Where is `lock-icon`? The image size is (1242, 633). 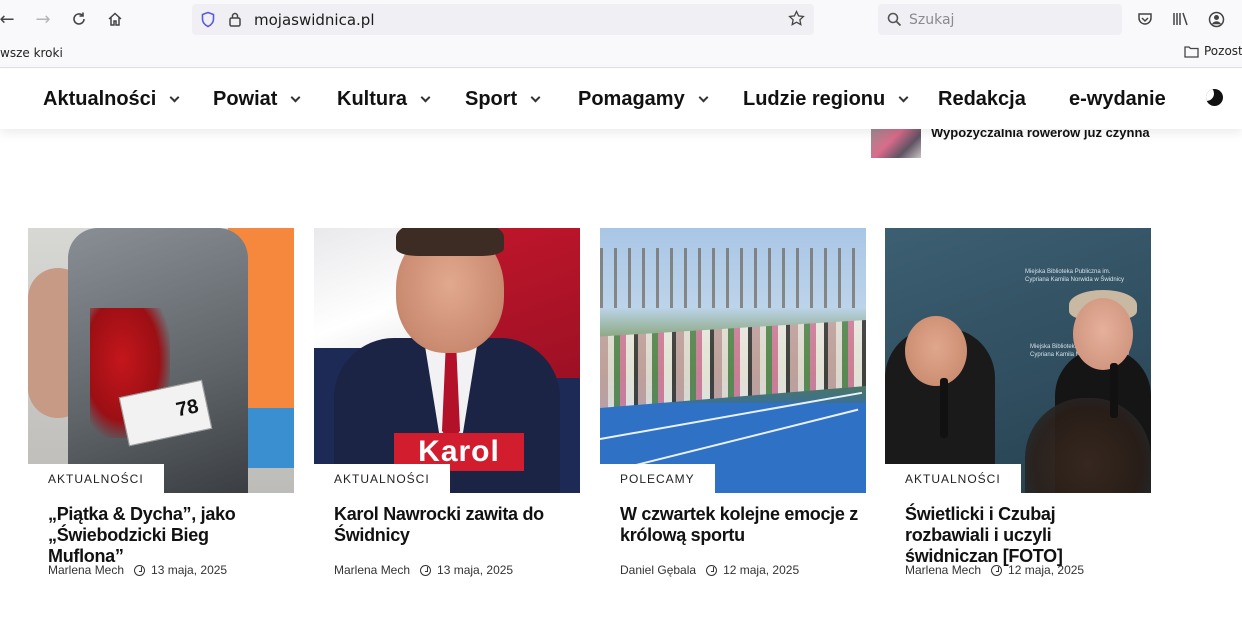 lock-icon is located at coordinates (235, 21).